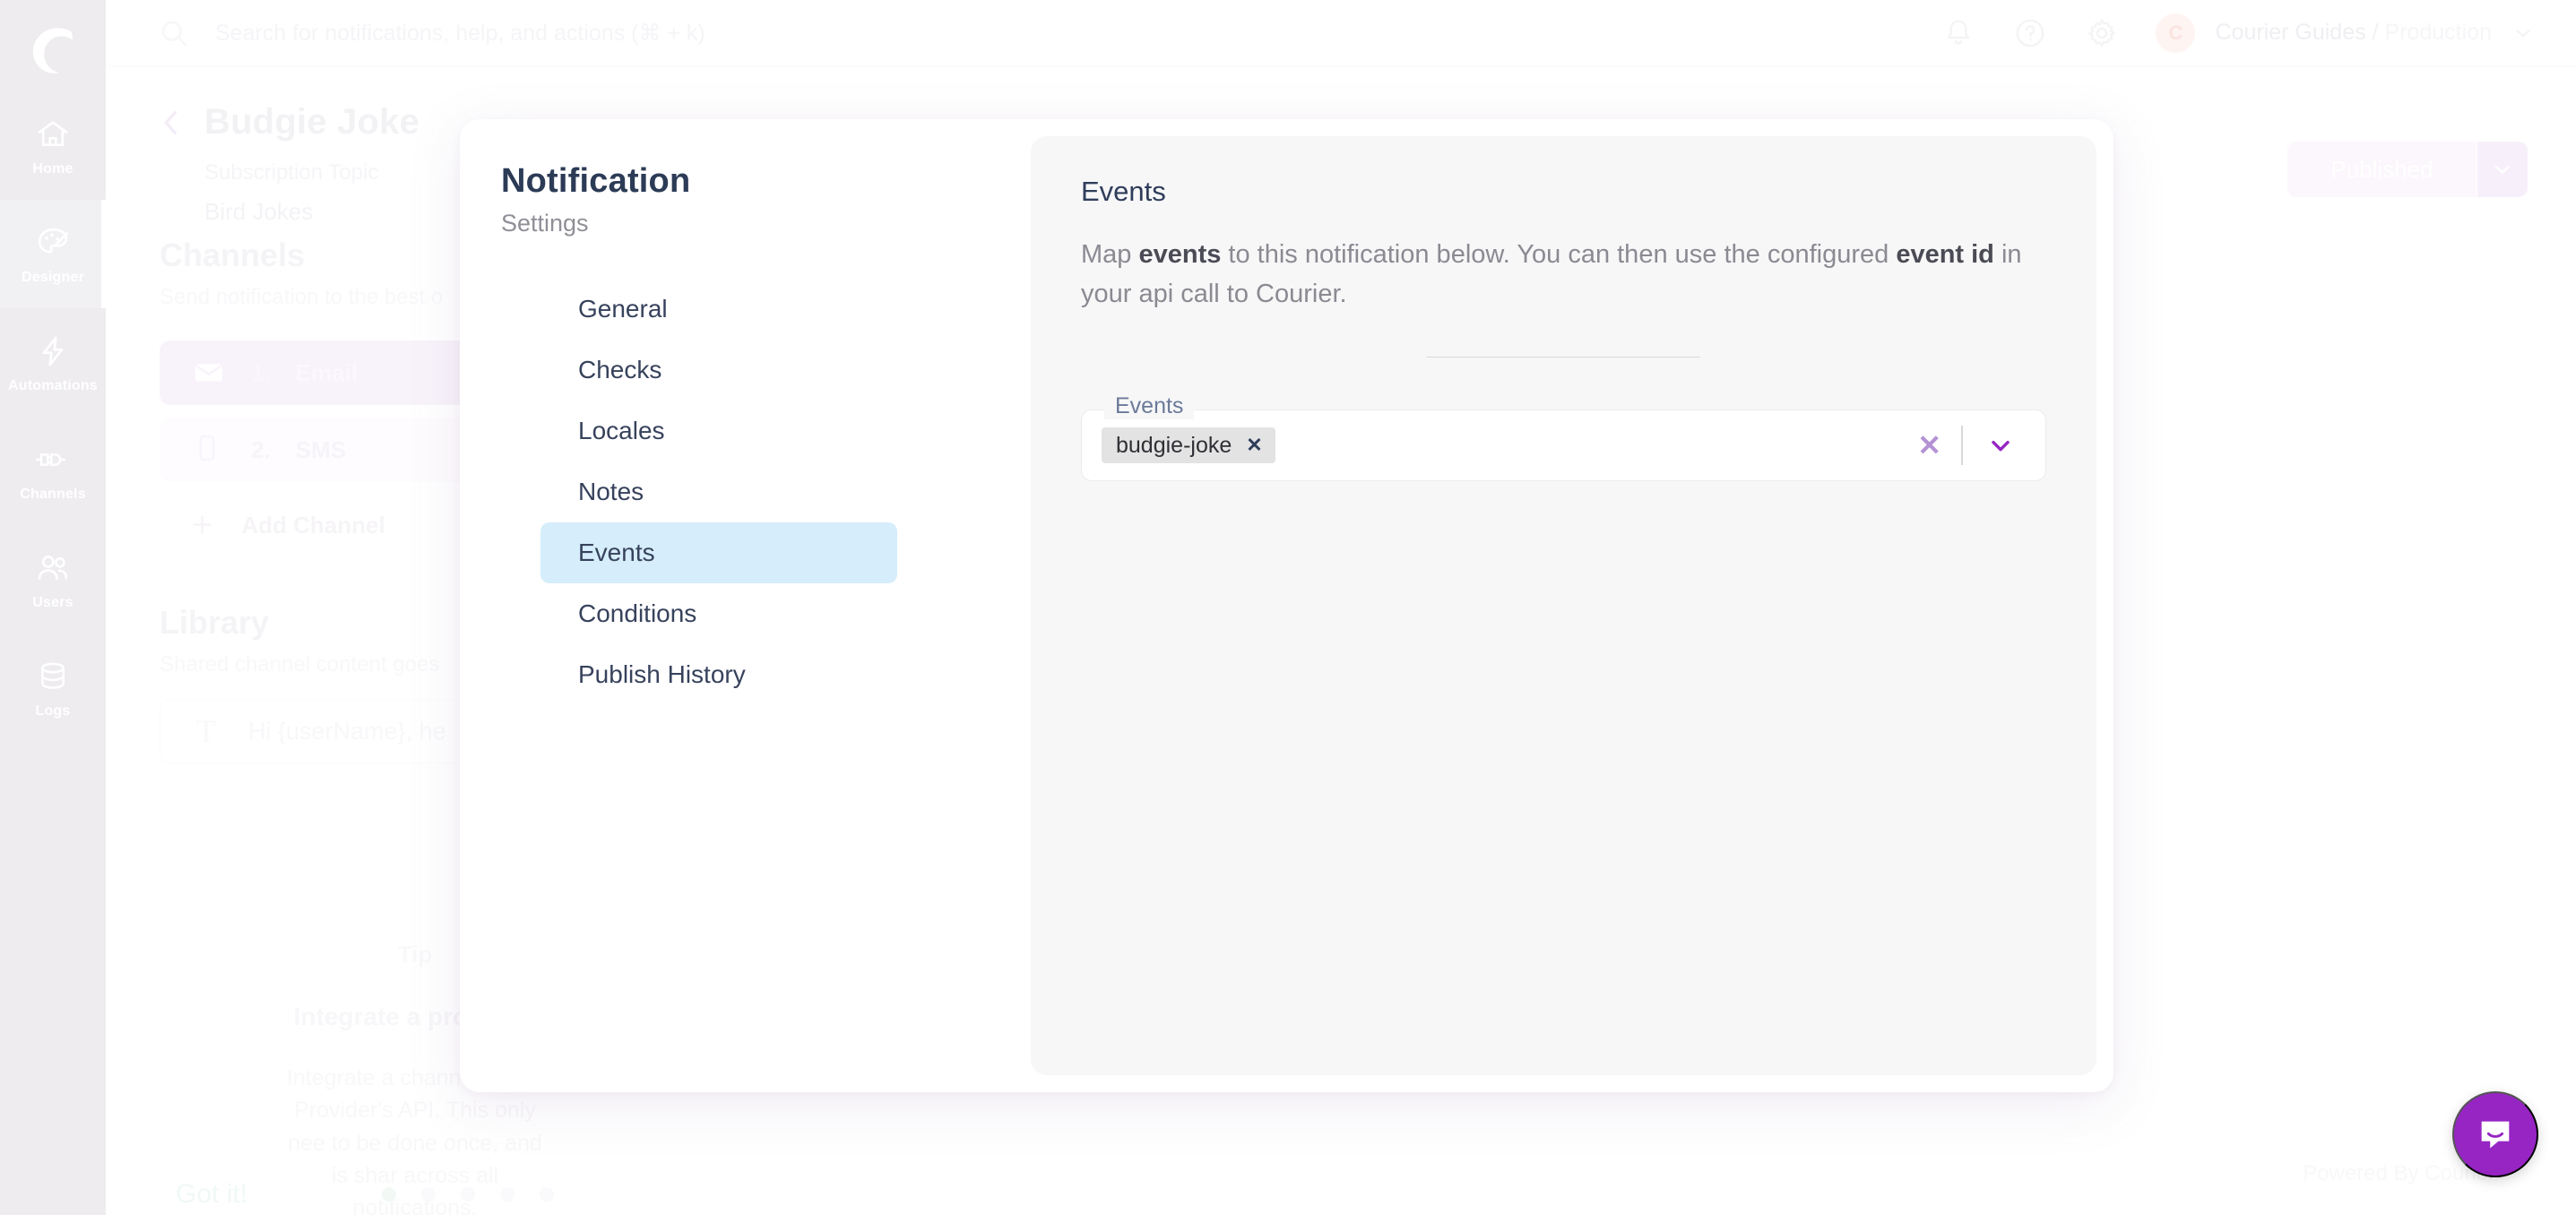 The width and height of the screenshot is (2576, 1215). I want to click on chevron-down-icon, so click(2000, 445).